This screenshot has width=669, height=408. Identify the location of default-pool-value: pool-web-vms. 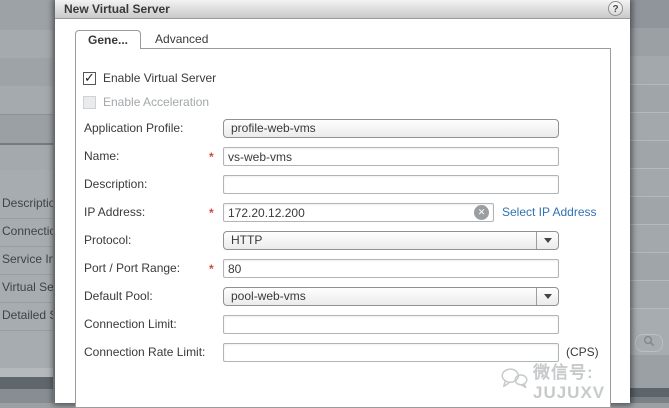
(268, 296).